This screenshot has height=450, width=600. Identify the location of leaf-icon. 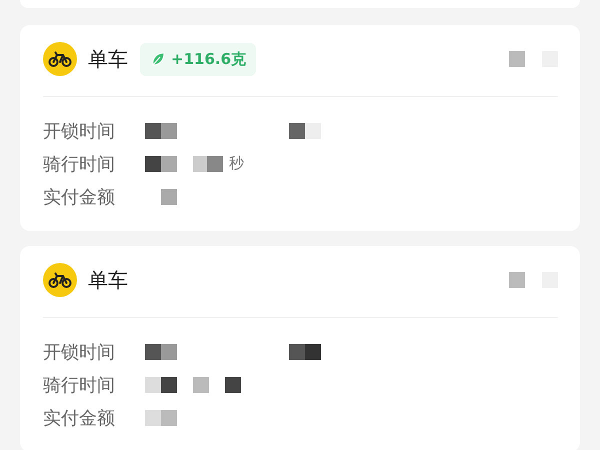
(158, 59).